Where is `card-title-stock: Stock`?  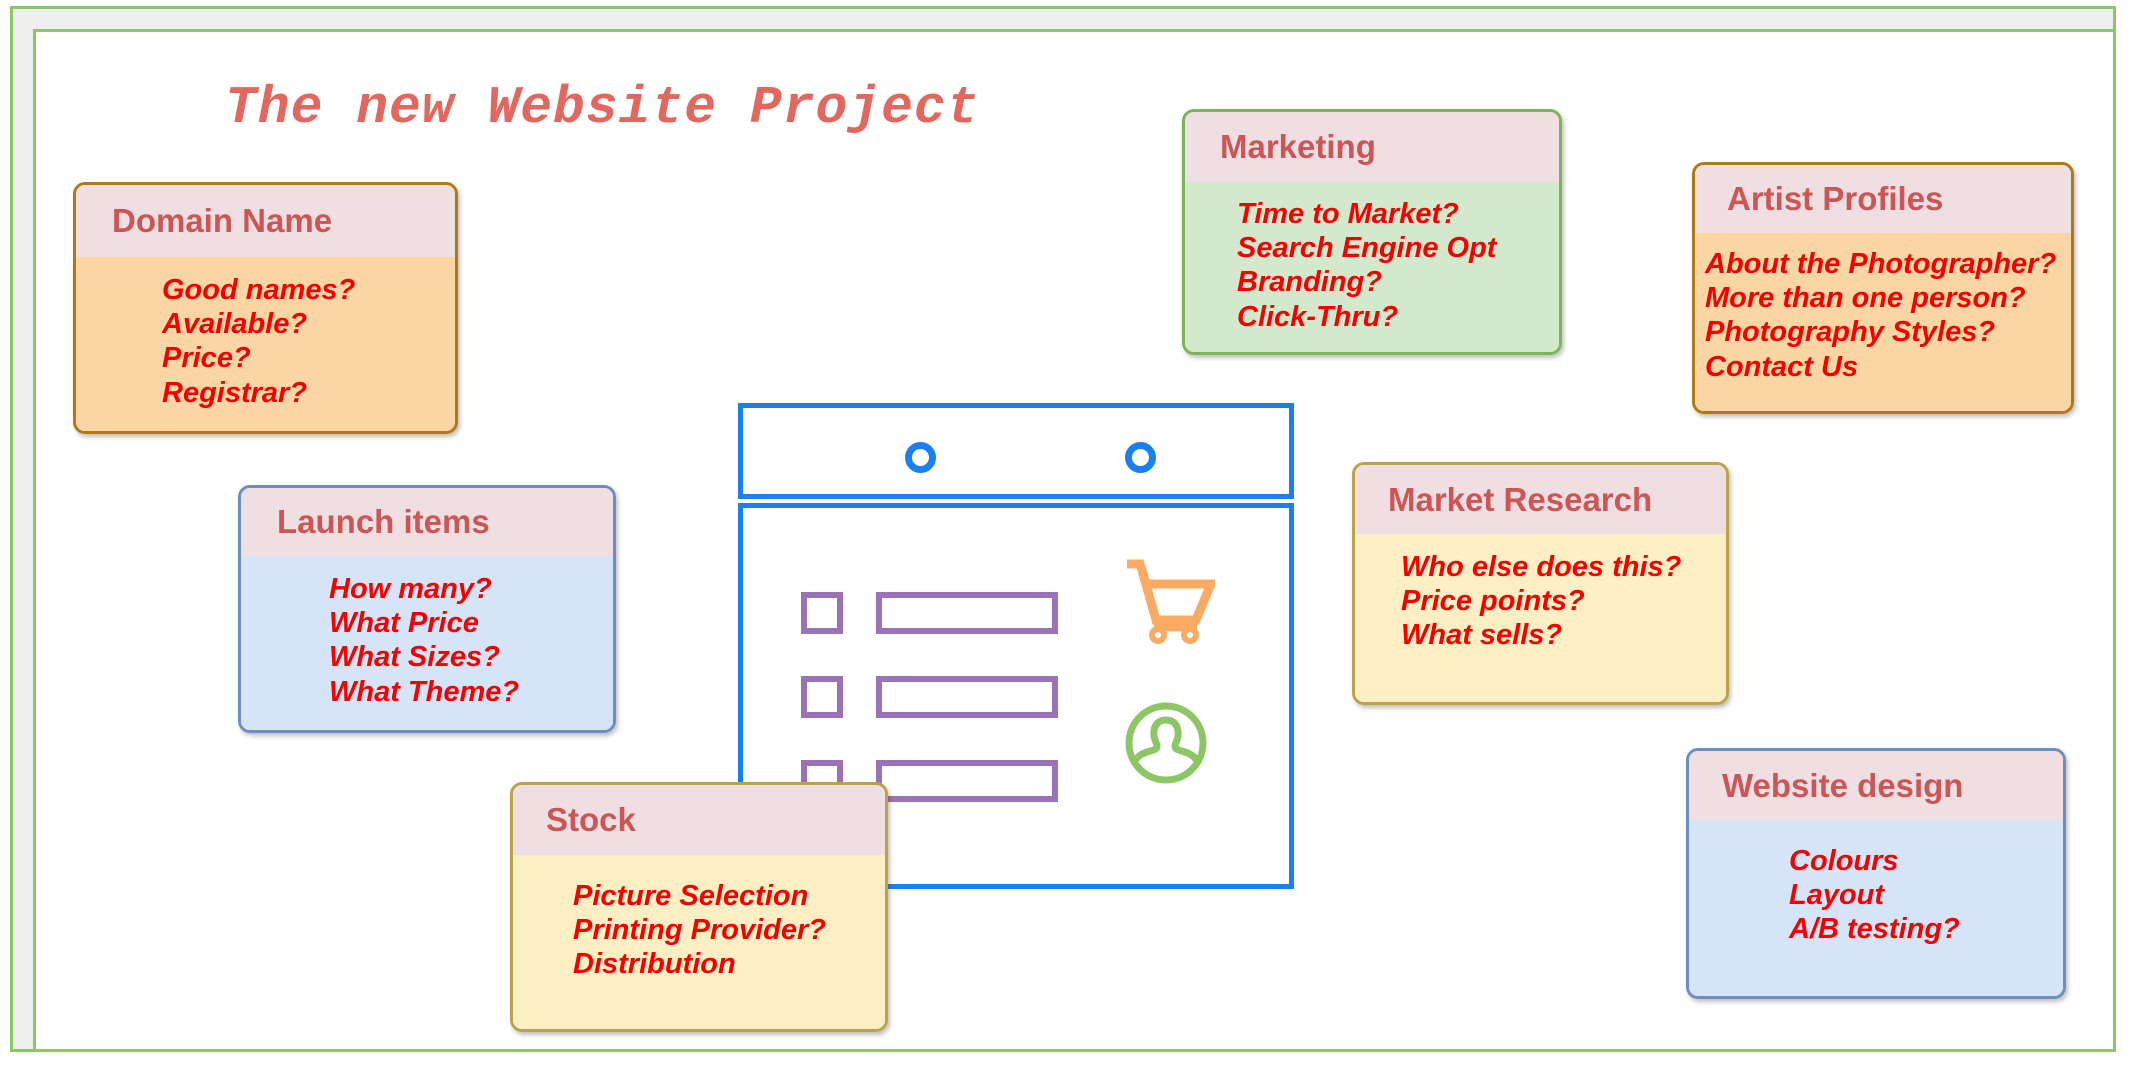 card-title-stock: Stock is located at coordinates (699, 820).